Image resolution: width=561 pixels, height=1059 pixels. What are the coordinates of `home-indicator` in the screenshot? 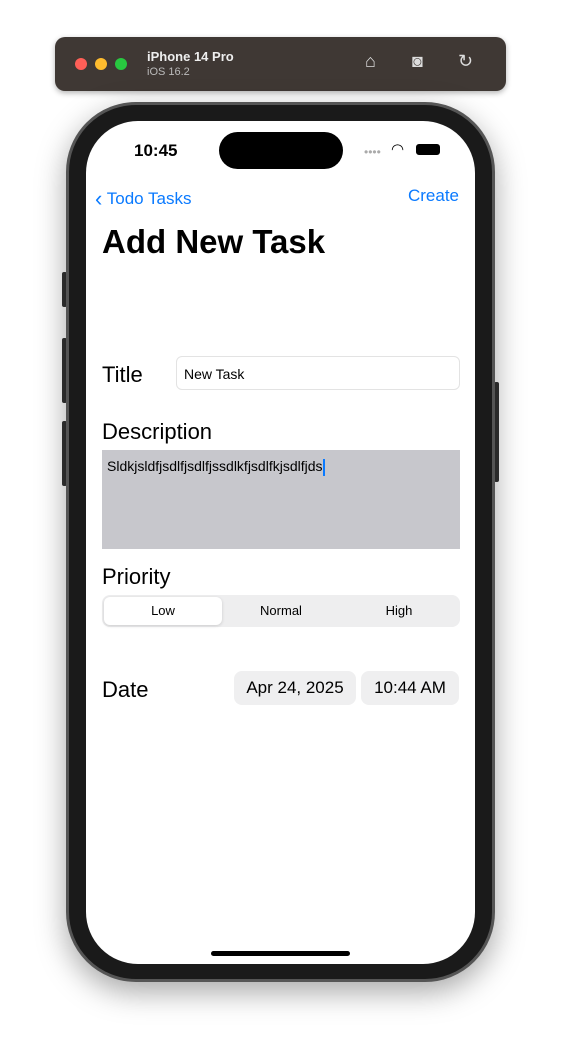 It's located at (280, 953).